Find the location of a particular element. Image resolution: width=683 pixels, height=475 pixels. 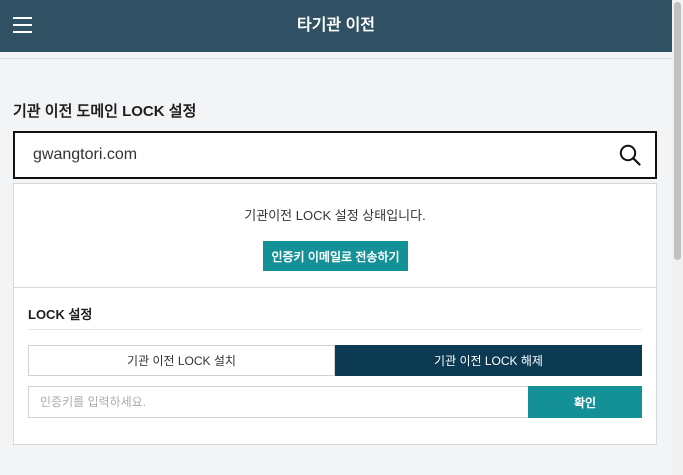

tab-lock-release: 기관 이전 LOCK 해제 is located at coordinates (488, 360).